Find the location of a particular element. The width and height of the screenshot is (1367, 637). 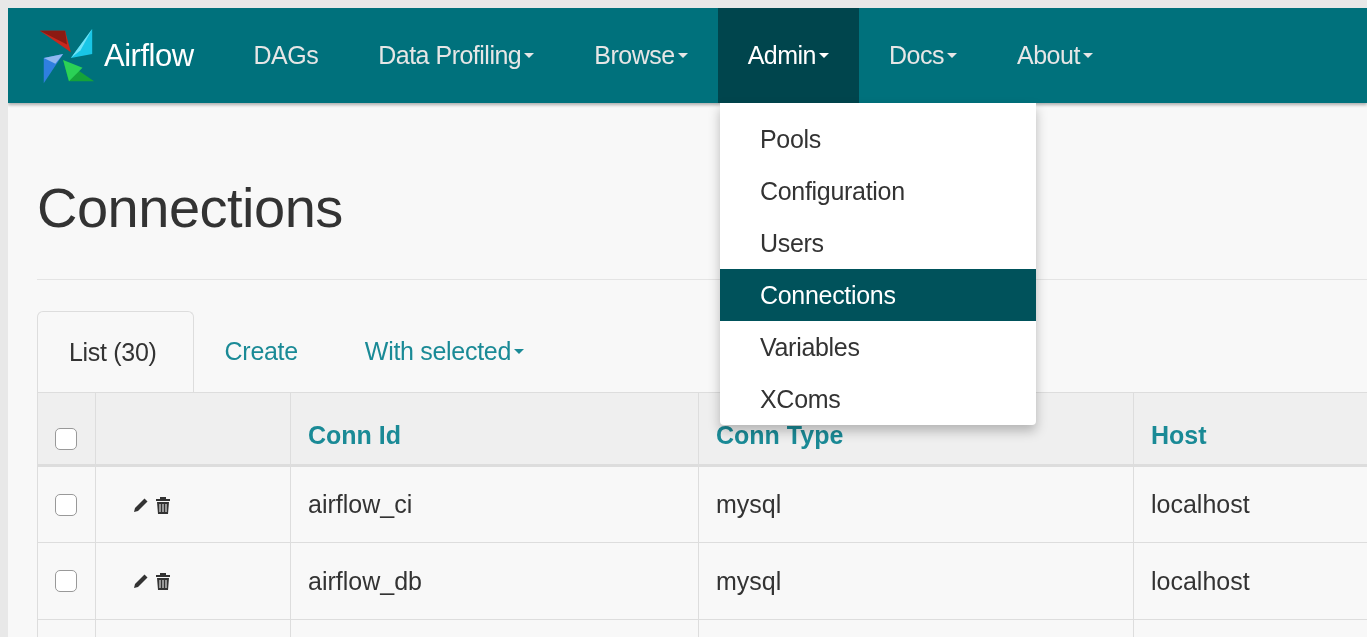

brand-link: Airflow is located at coordinates (116, 55).